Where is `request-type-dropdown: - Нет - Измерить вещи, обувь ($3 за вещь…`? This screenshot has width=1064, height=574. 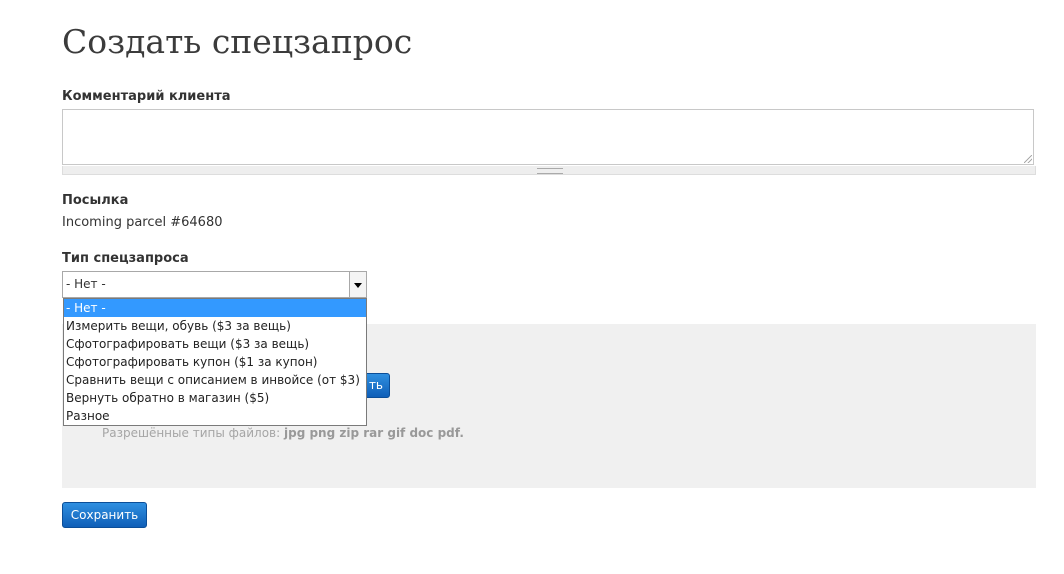
request-type-dropdown: - Нет - Измерить вещи, обувь ($3 за вещь… is located at coordinates (215, 362).